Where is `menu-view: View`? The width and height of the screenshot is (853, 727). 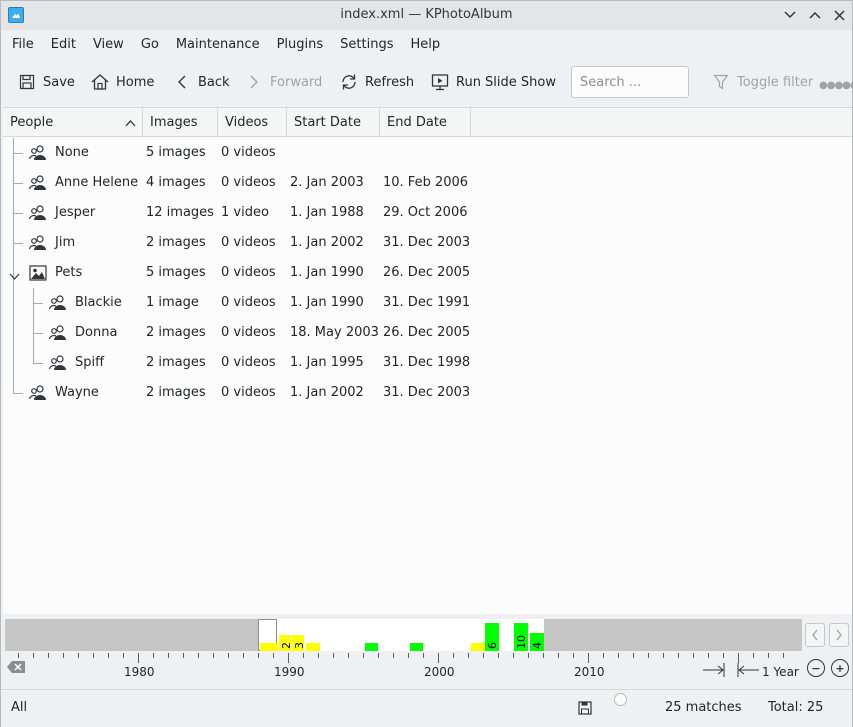
menu-view: View is located at coordinates (108, 44).